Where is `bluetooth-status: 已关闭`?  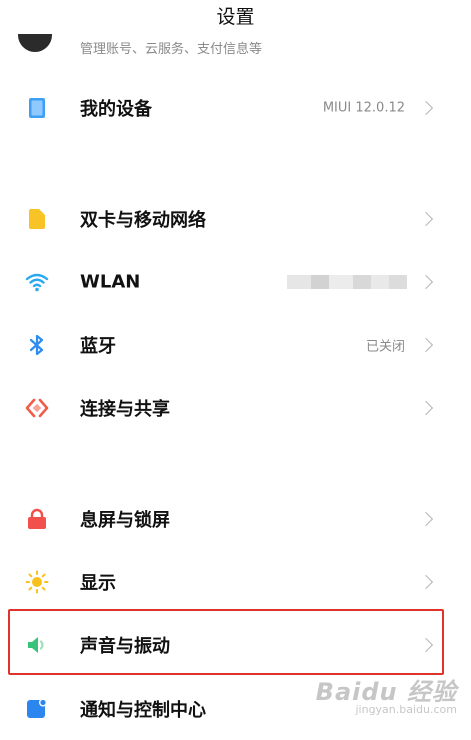
bluetooth-status: 已关闭 is located at coordinates (385, 347).